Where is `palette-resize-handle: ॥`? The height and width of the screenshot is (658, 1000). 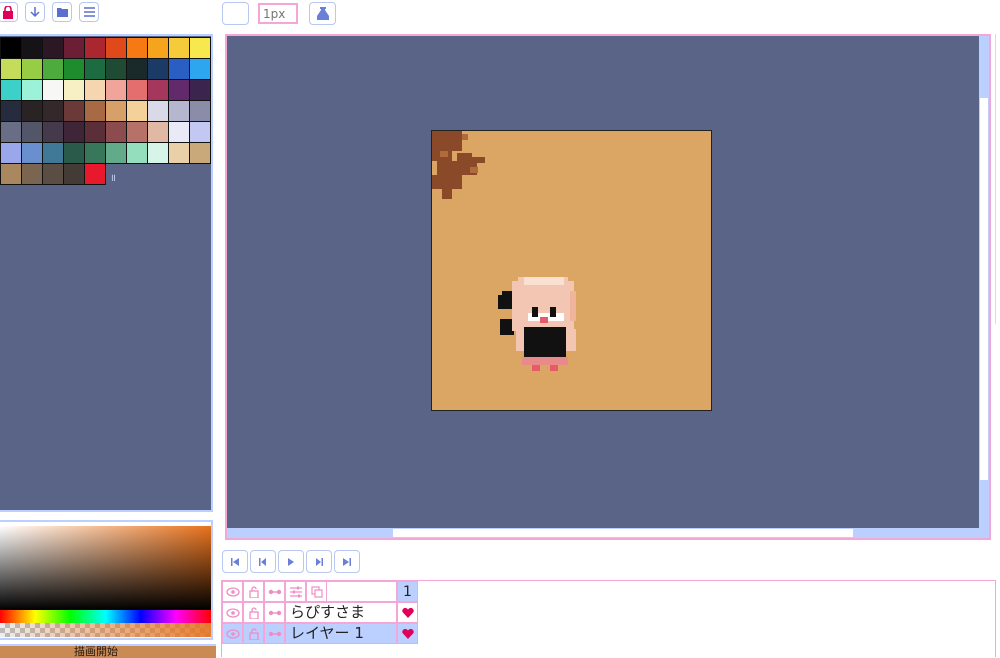 palette-resize-handle: ॥ is located at coordinates (113, 177).